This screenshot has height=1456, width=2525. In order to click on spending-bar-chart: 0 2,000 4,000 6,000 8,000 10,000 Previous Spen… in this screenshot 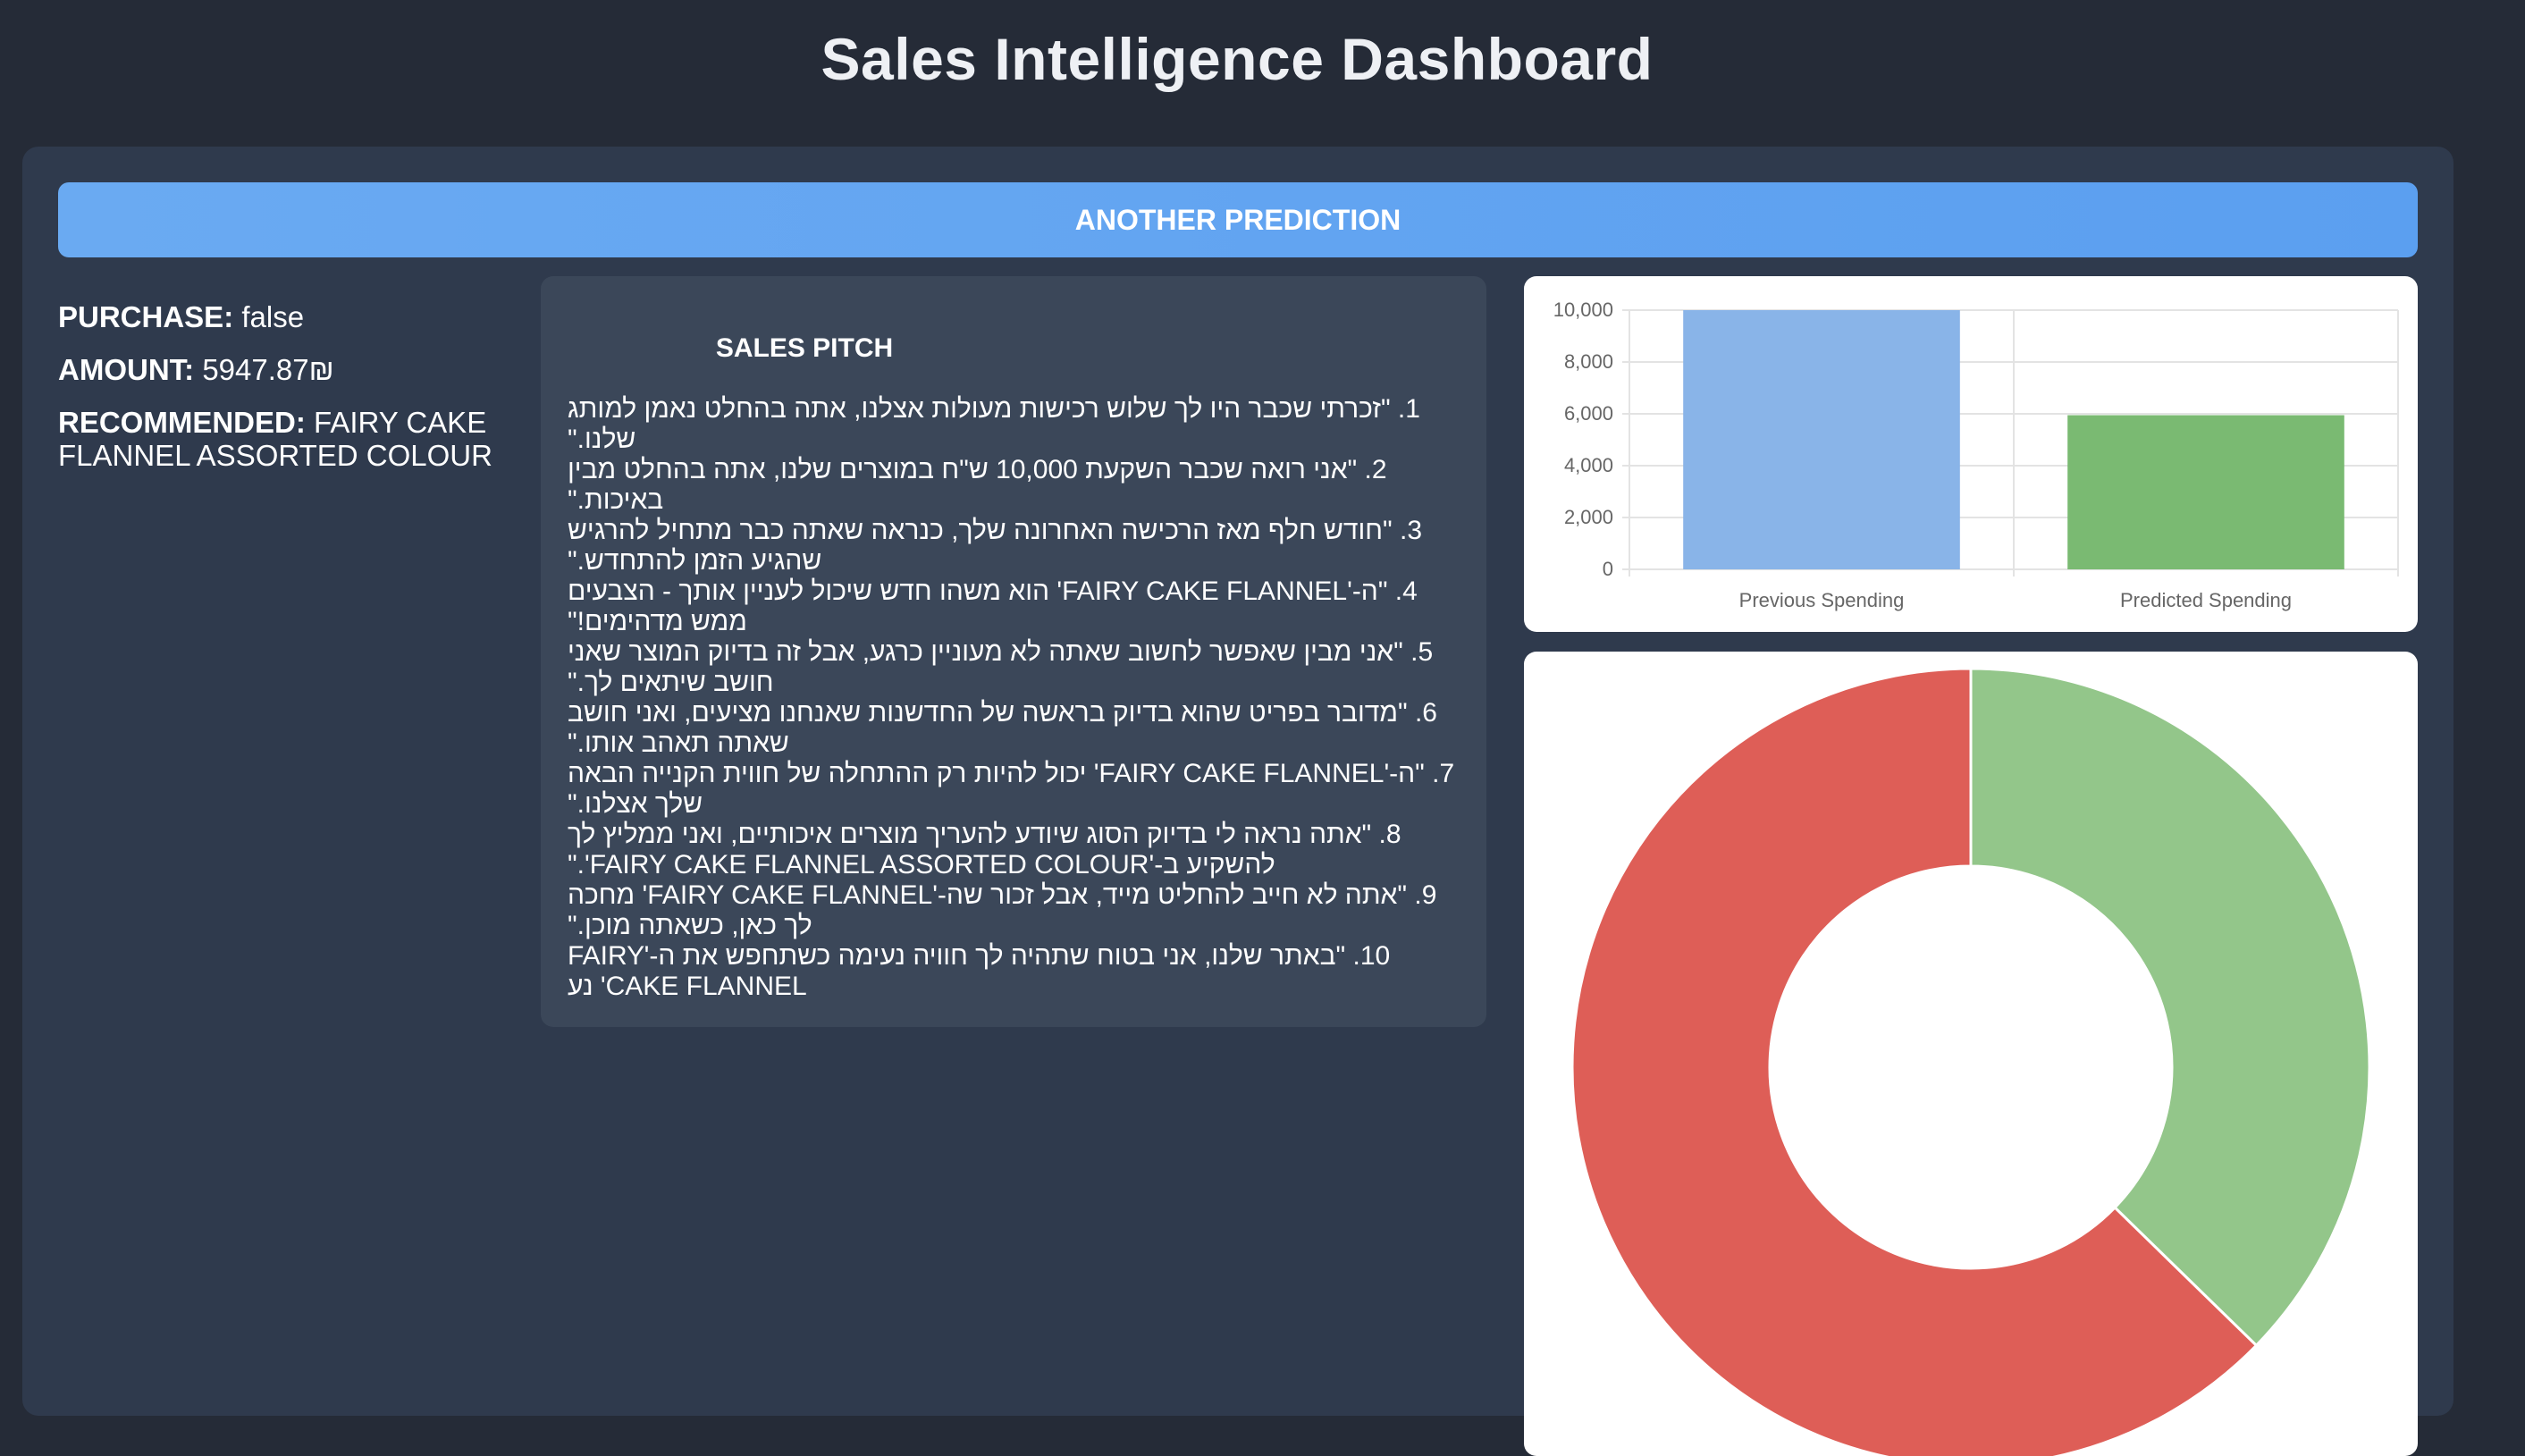, I will do `click(1976, 455)`.